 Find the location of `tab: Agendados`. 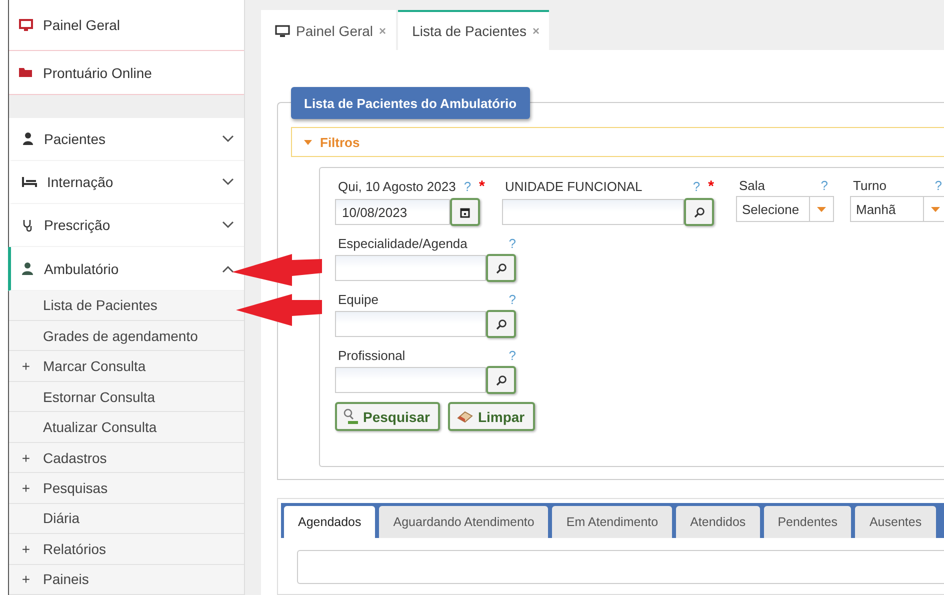

tab: Agendados is located at coordinates (330, 522).